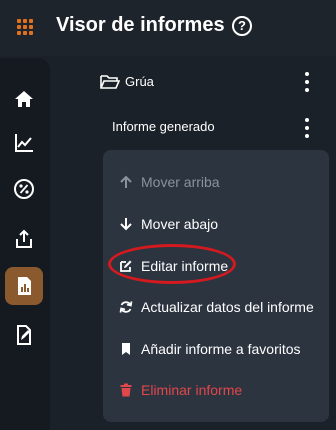  What do you see at coordinates (193, 82) in the screenshot?
I see `tree-folder-row: Grúa` at bounding box center [193, 82].